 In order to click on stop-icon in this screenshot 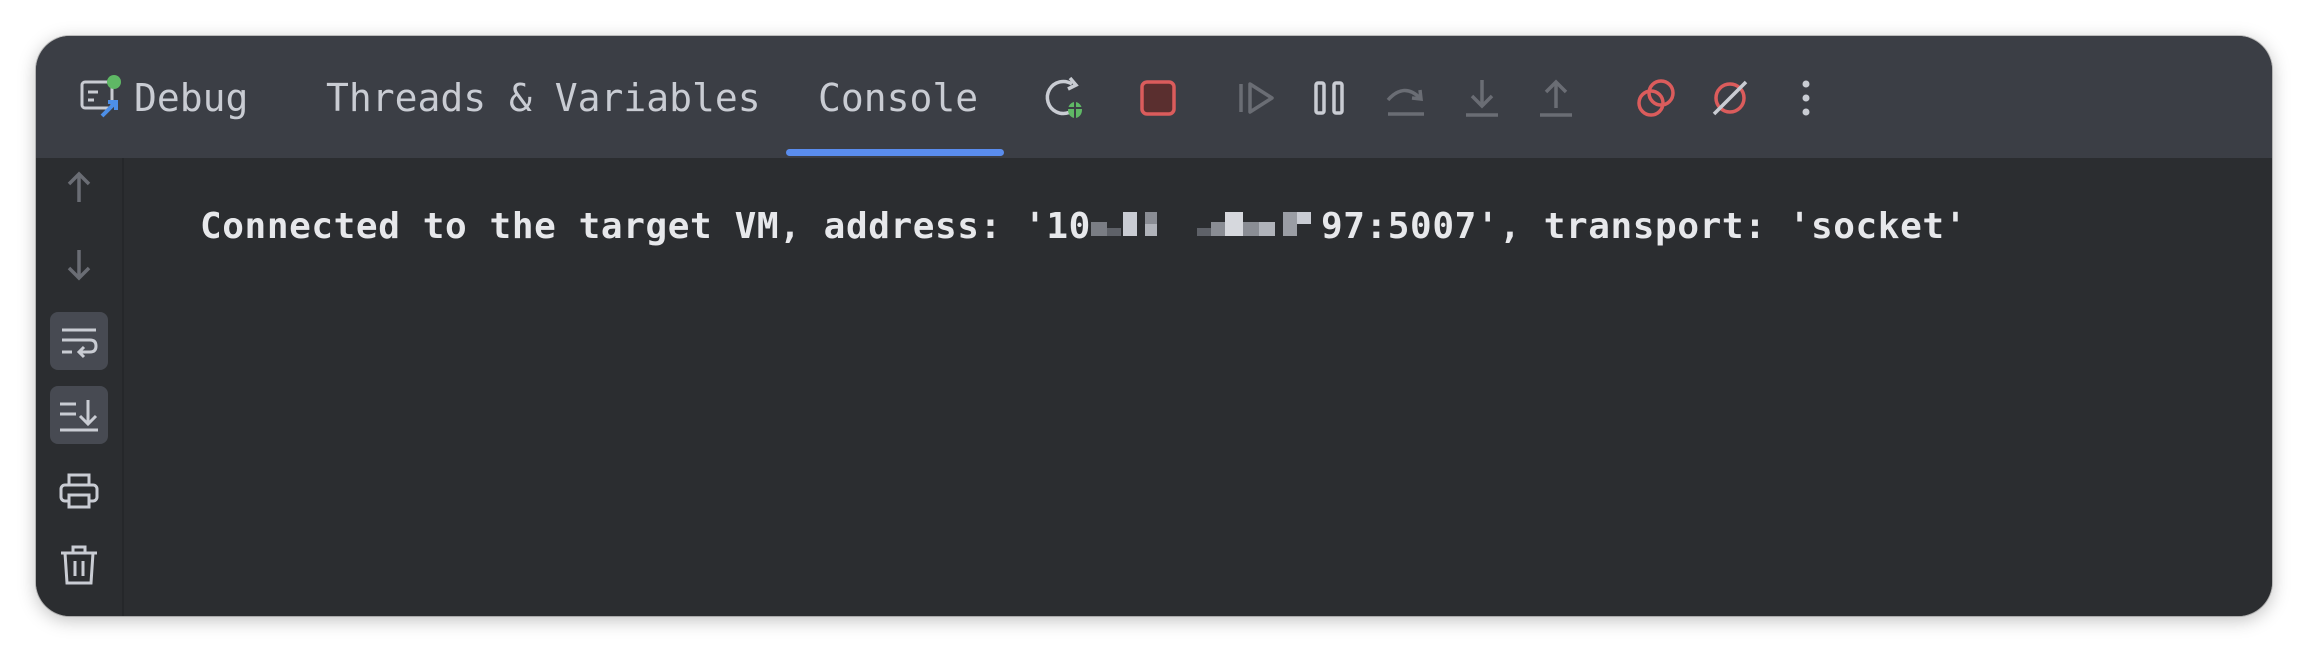, I will do `click(1158, 98)`.